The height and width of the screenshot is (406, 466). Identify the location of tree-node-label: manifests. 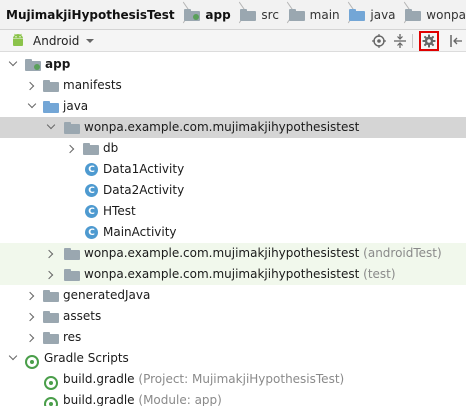
(92, 85).